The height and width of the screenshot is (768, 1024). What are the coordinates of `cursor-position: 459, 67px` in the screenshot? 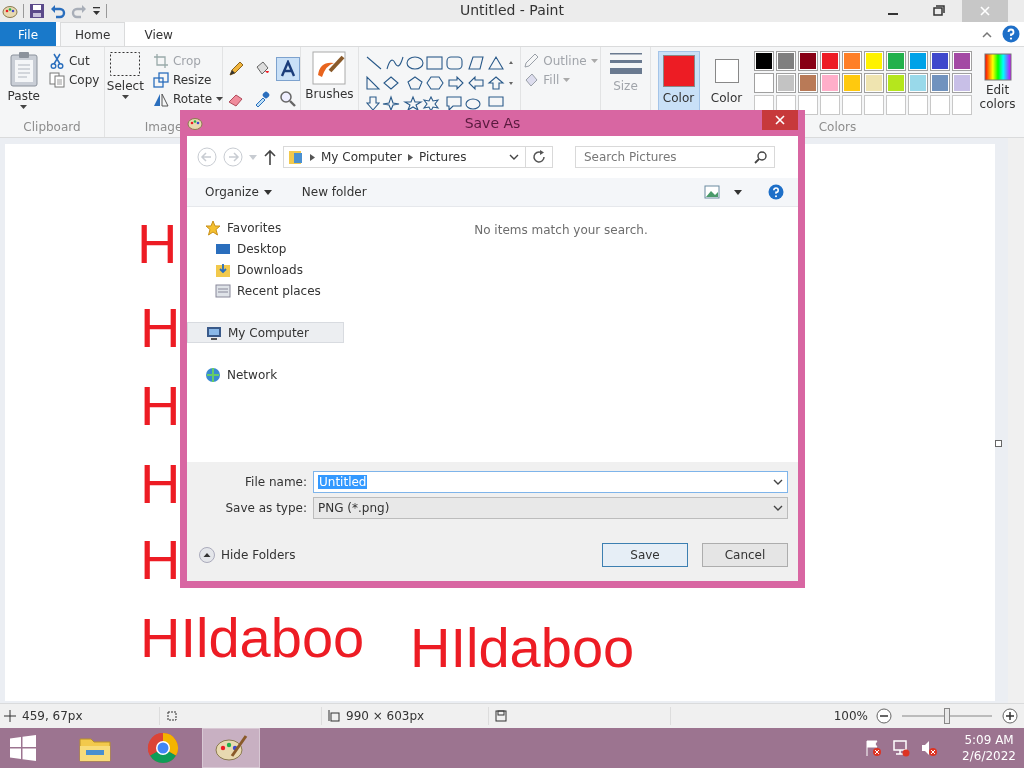 It's located at (52, 716).